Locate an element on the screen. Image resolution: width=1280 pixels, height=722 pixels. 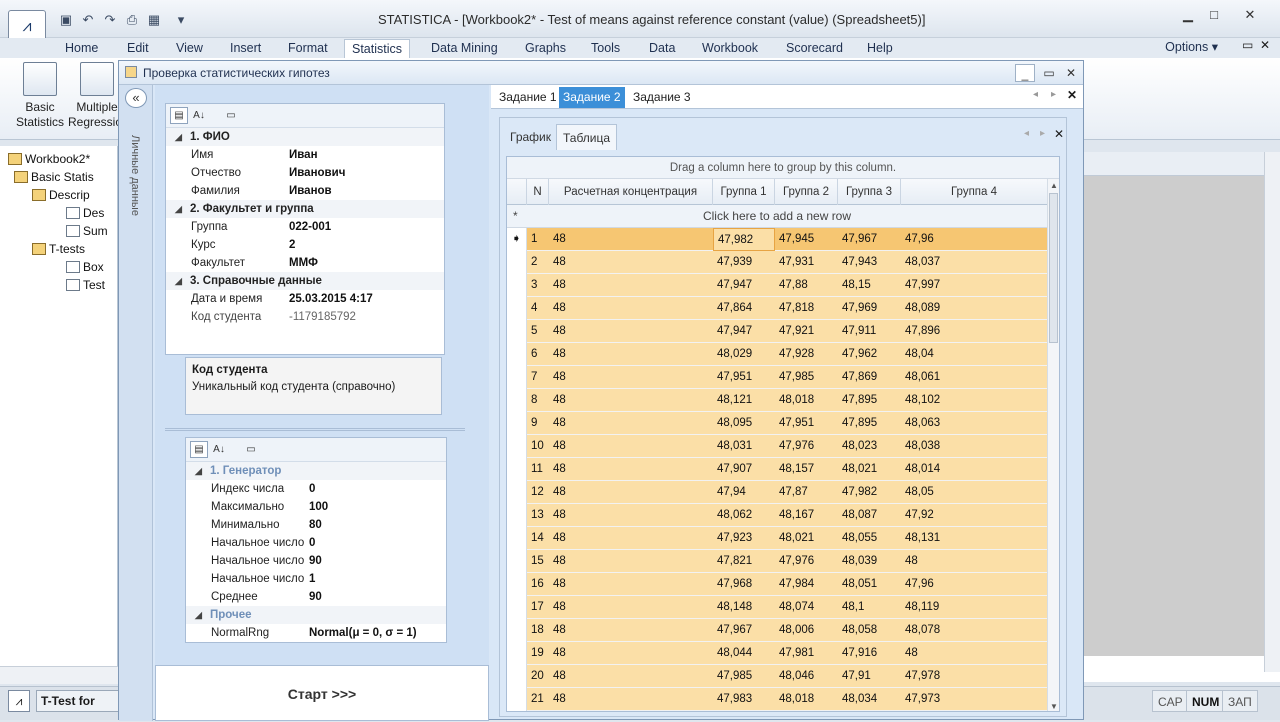
scroll-thumb is located at coordinates (1053, 268).